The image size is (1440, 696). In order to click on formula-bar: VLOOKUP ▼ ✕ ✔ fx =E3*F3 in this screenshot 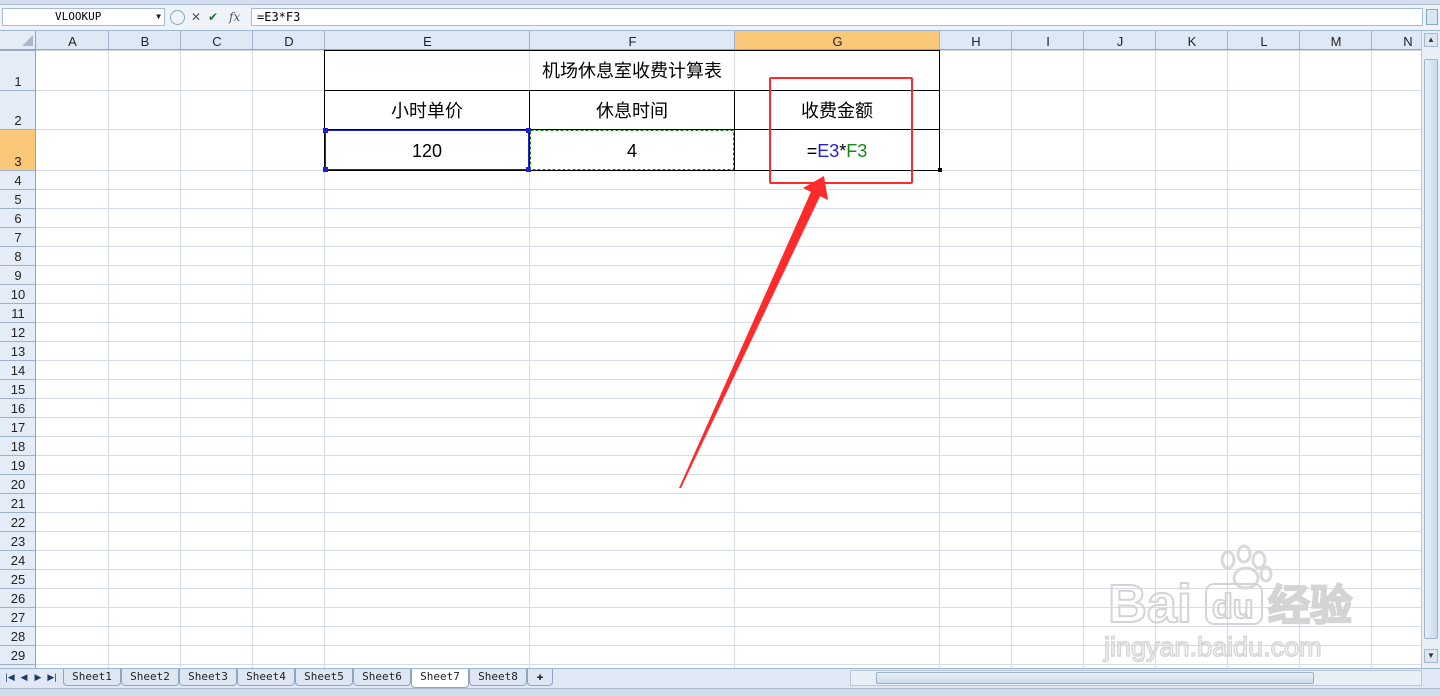, I will do `click(720, 18)`.